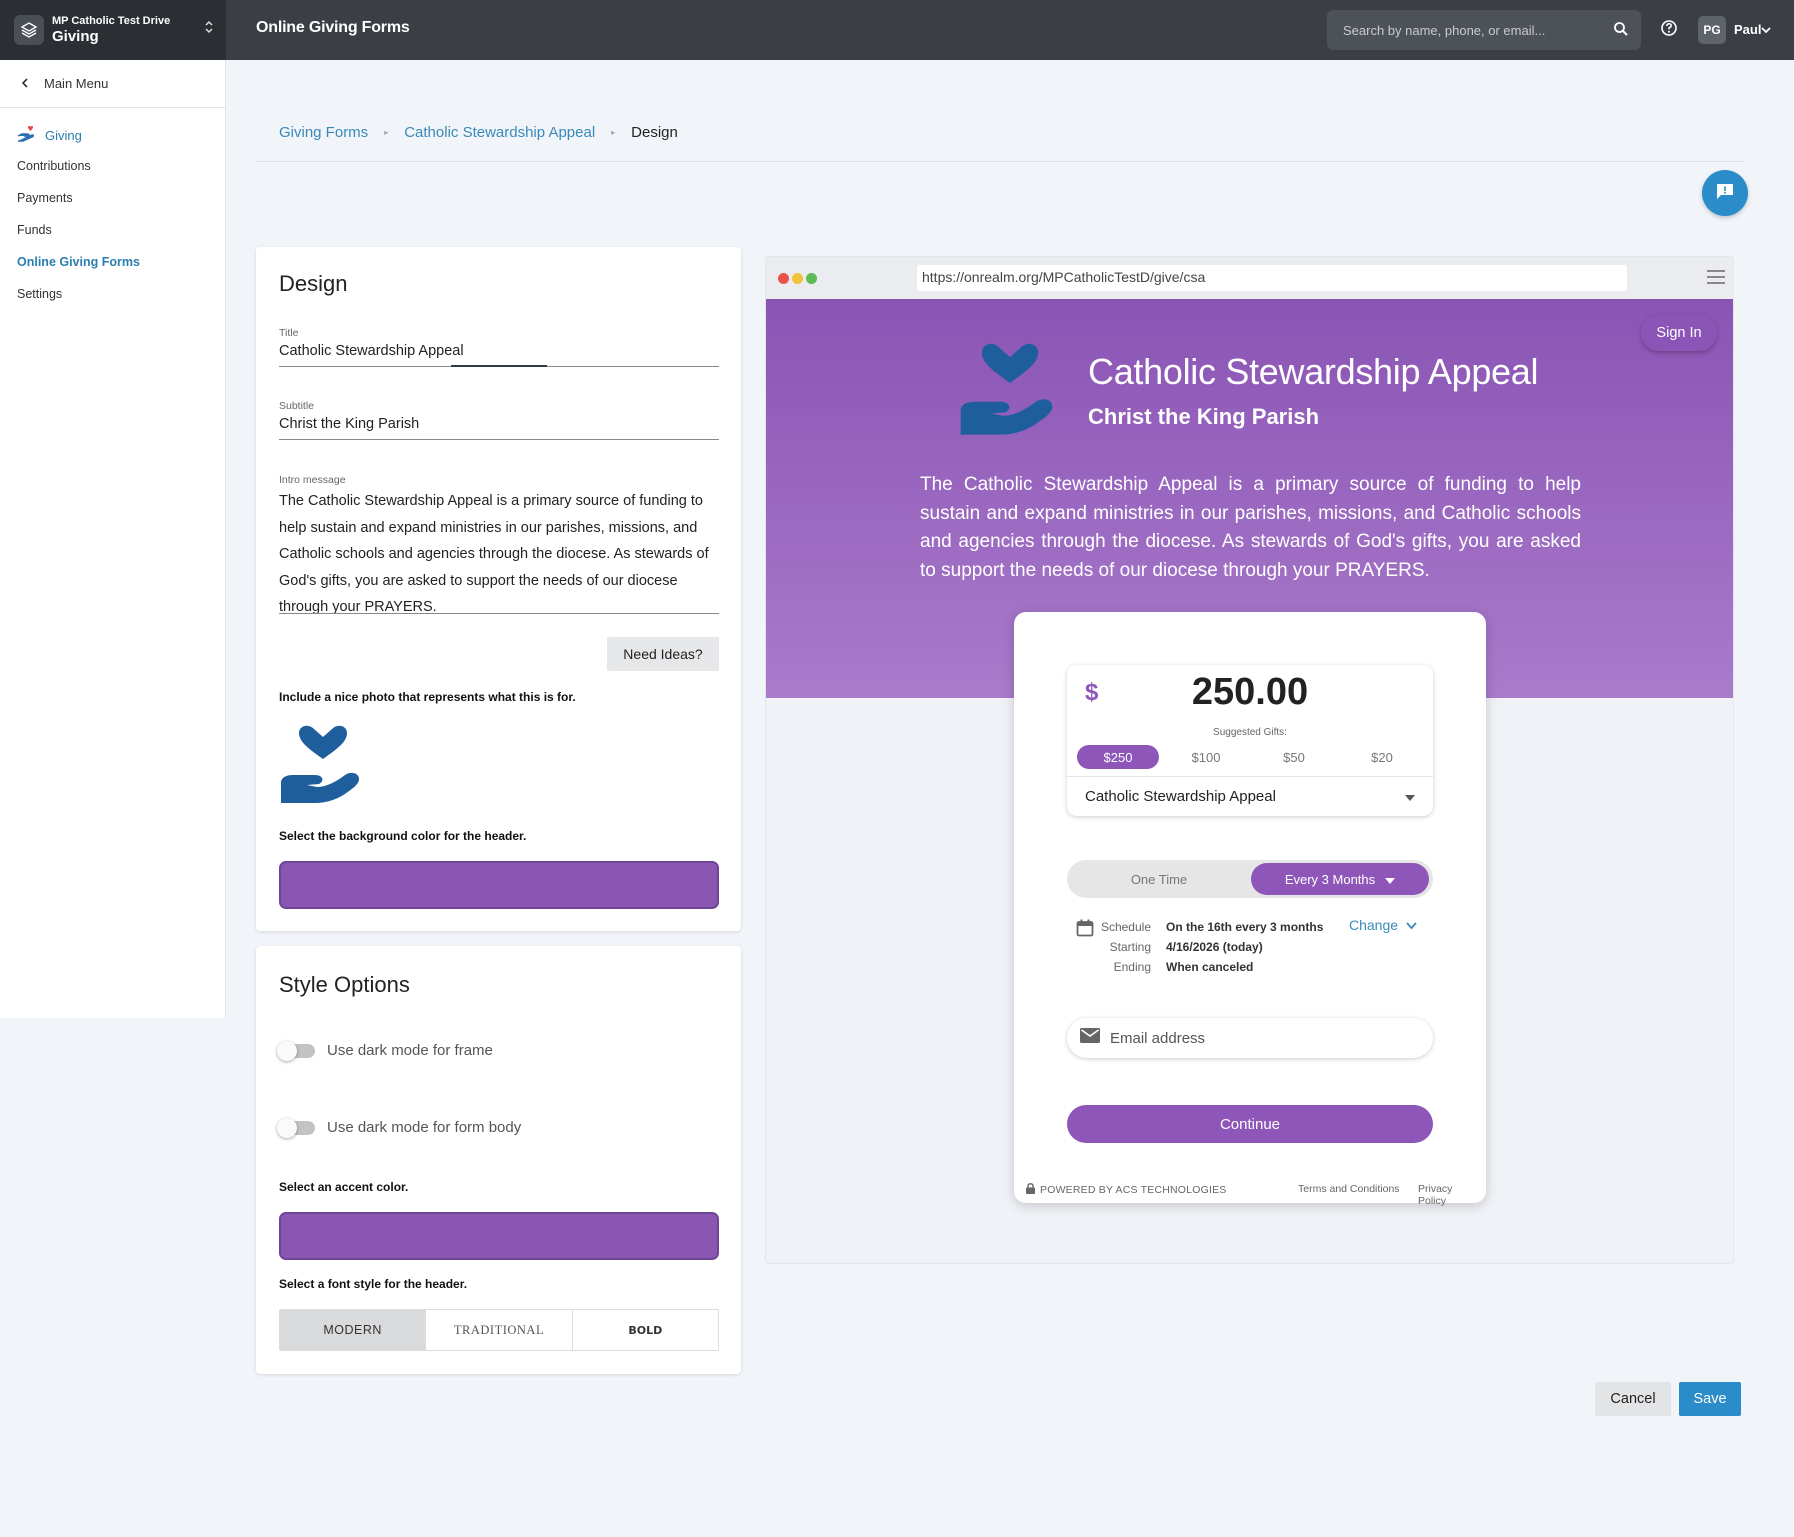 Image resolution: width=1794 pixels, height=1537 pixels. I want to click on sidebar-item-settings: Settings, so click(112, 294).